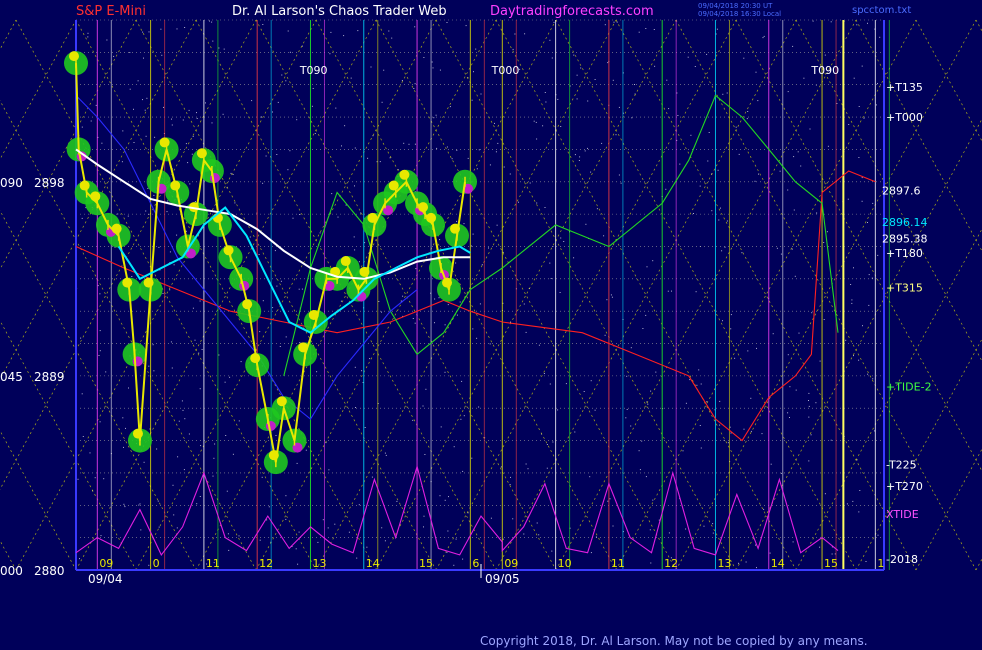 This screenshot has height=650, width=982. What do you see at coordinates (572, 11) in the screenshot?
I see `site-link: Daytradingforecasts.com` at bounding box center [572, 11].